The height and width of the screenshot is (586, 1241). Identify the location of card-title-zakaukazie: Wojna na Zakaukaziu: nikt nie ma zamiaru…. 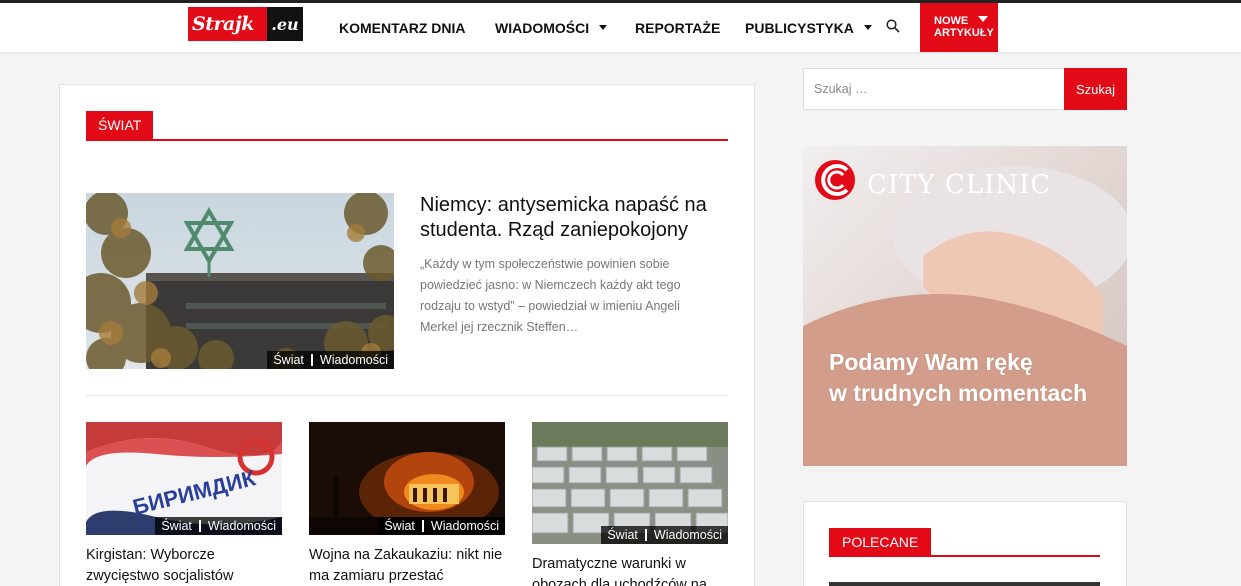
(407, 565).